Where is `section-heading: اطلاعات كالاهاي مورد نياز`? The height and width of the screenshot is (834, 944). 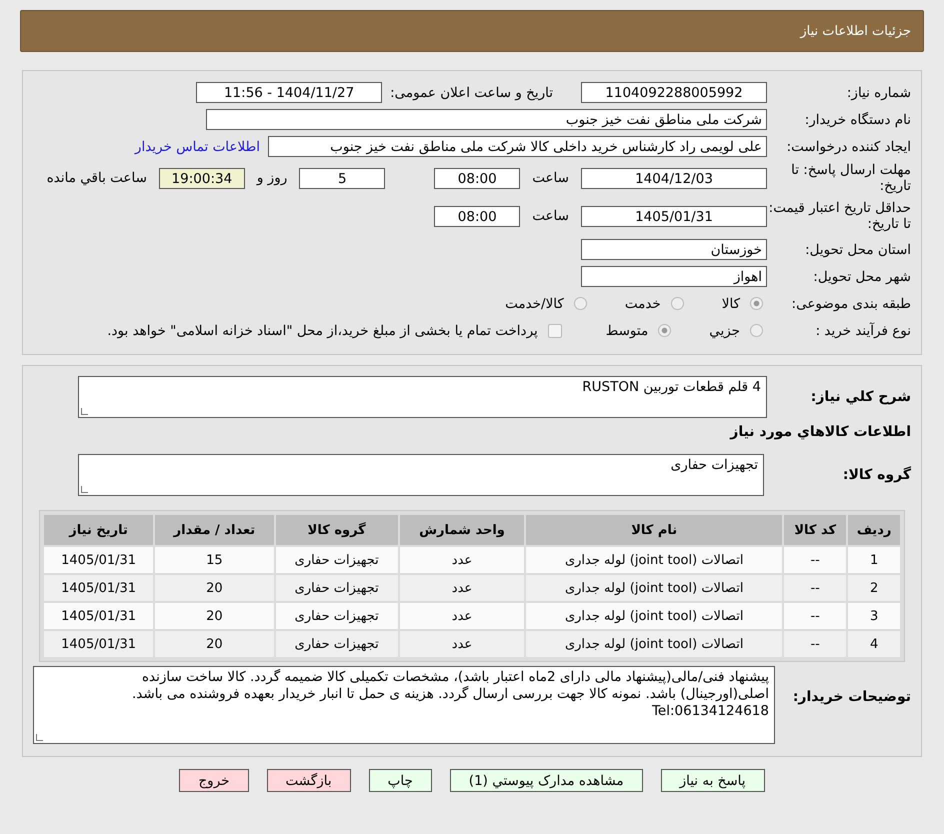
section-heading: اطلاعات كالاهاي مورد نياز is located at coordinates (819, 432).